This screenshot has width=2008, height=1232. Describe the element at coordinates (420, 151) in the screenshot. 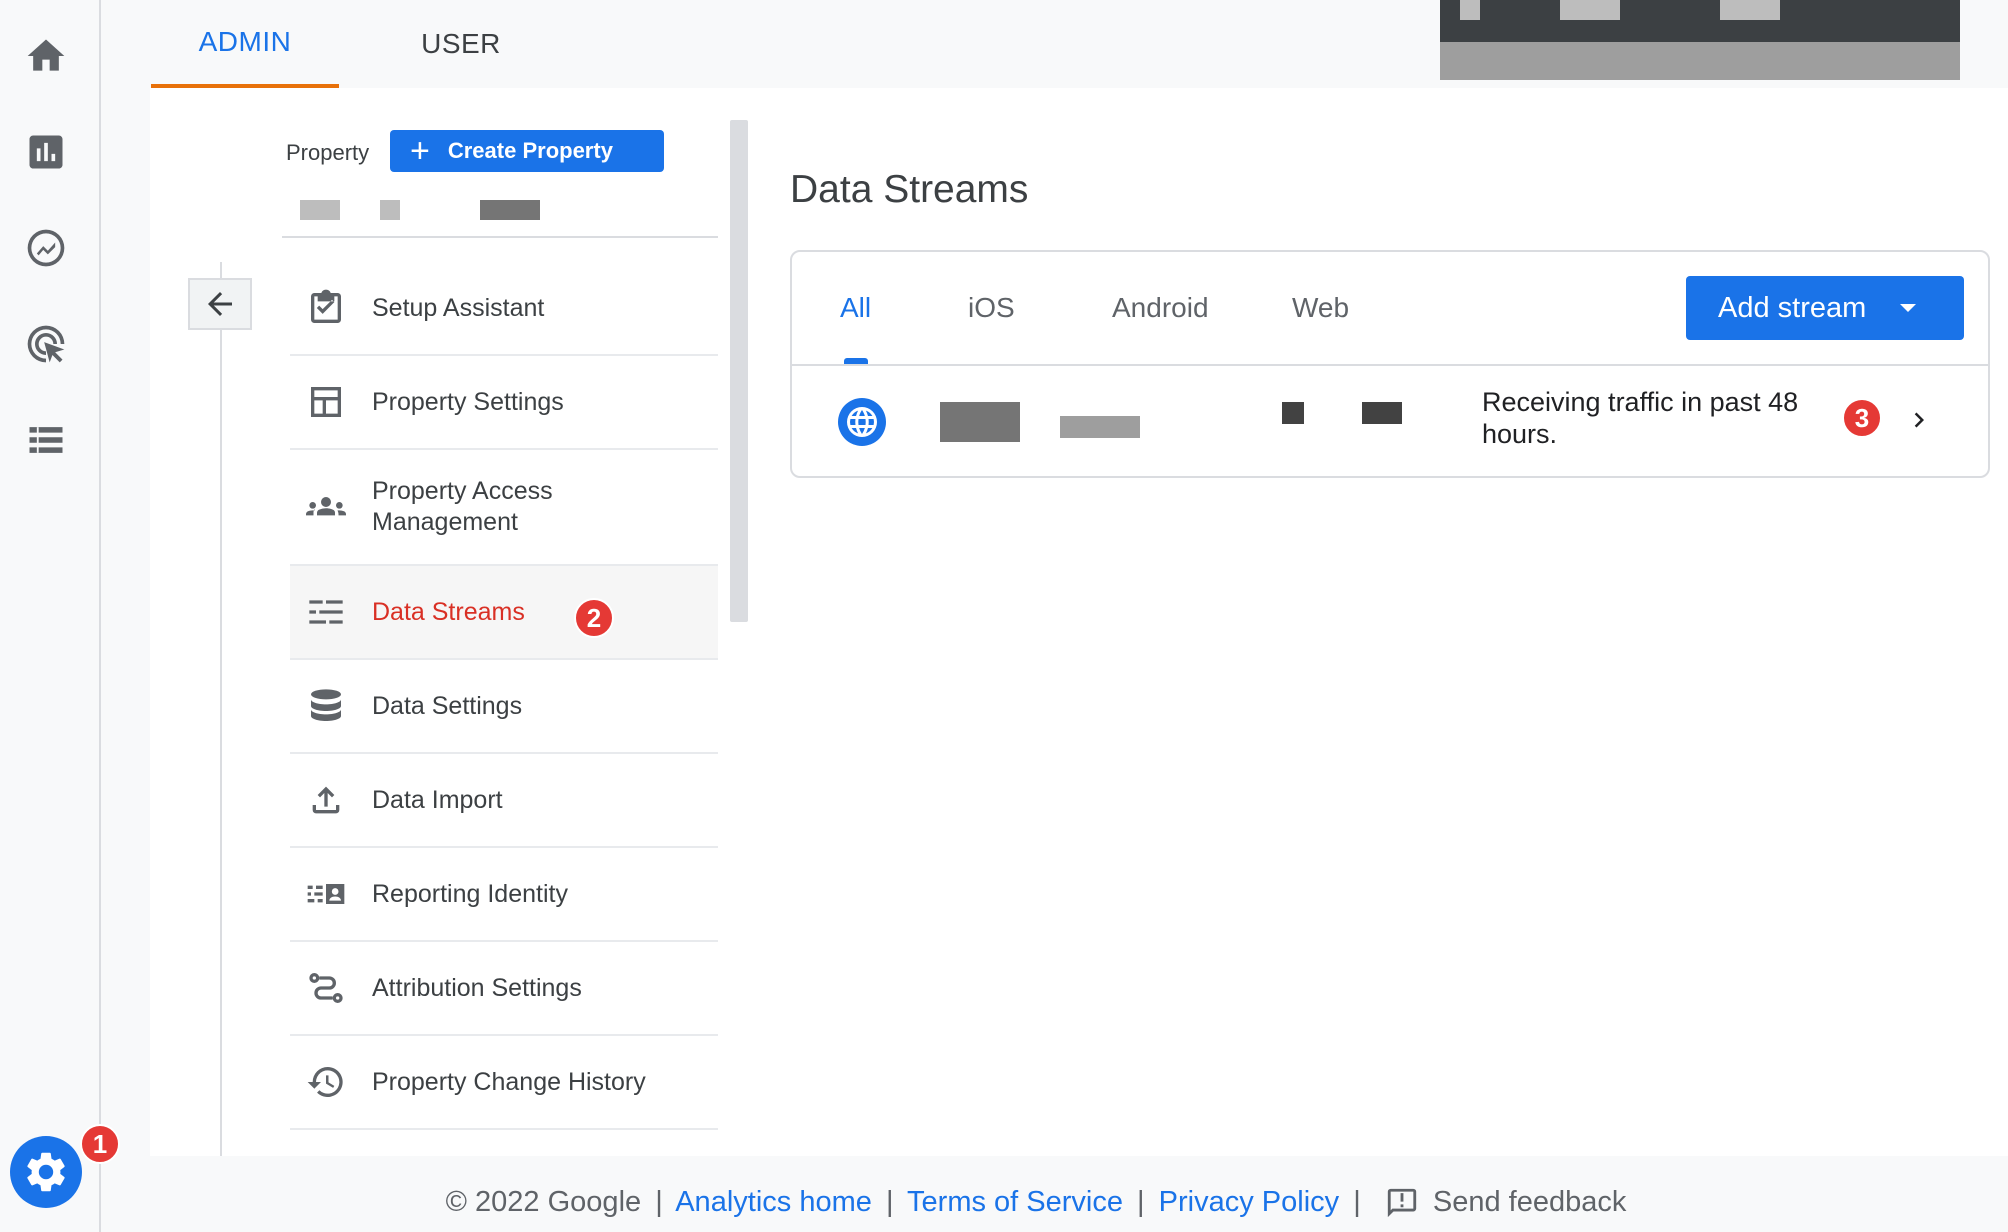

I see `plus-icon: +` at that location.